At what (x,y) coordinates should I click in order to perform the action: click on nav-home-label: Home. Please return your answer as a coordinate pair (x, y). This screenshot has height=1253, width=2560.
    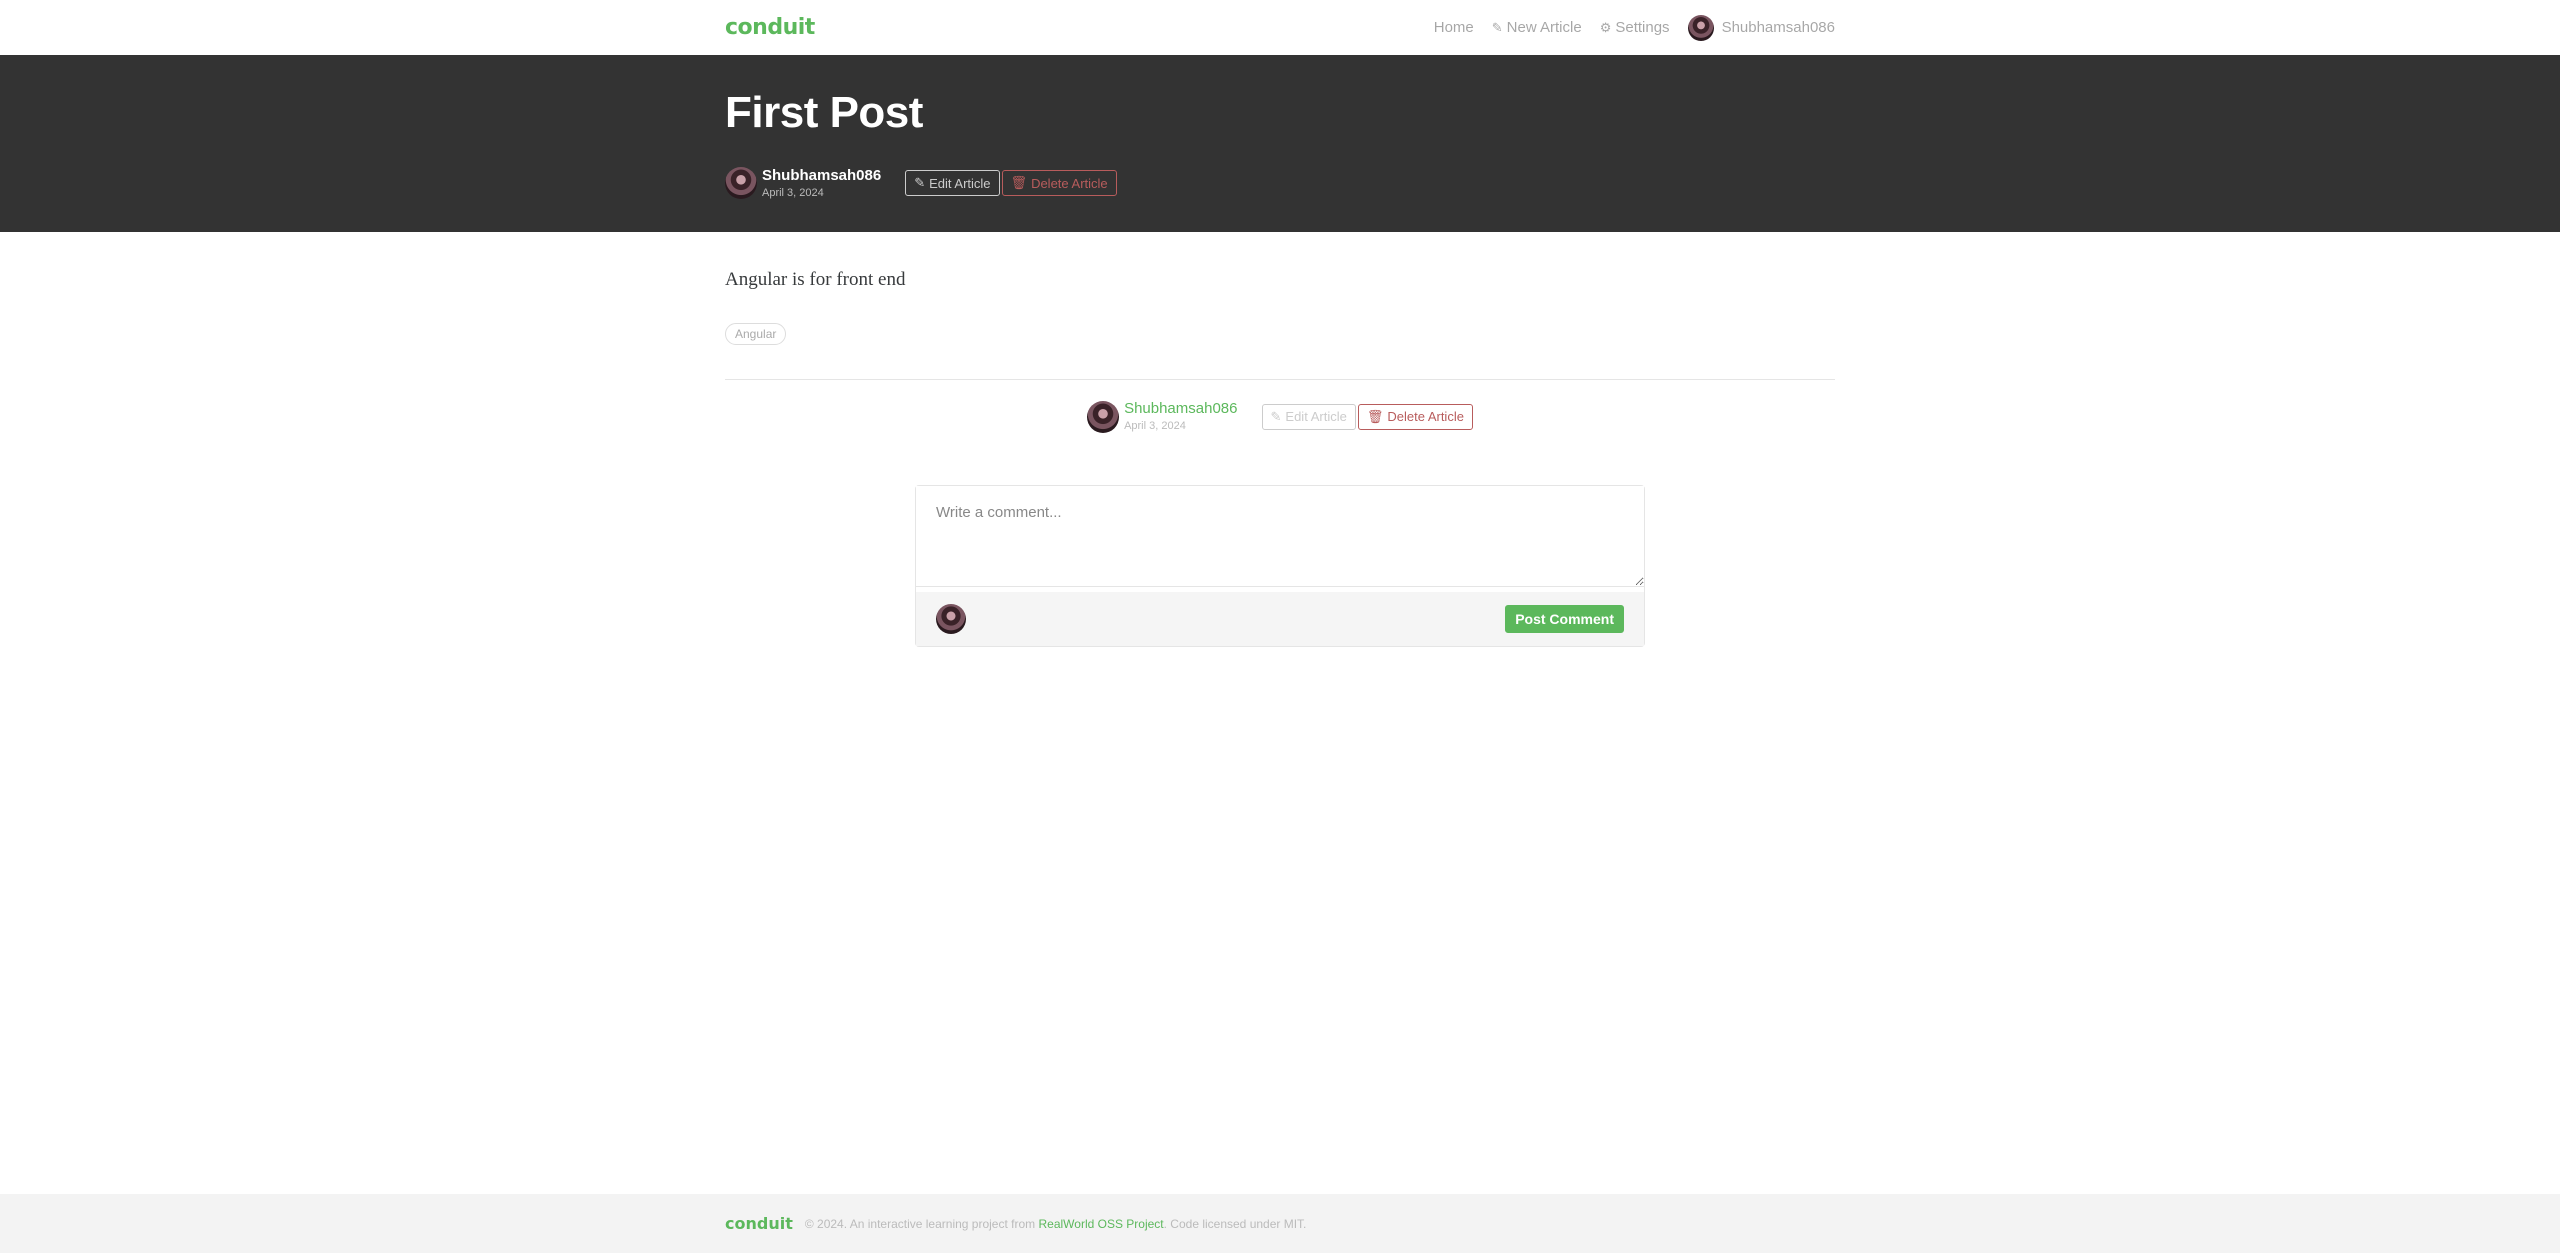
    Looking at the image, I should click on (1453, 27).